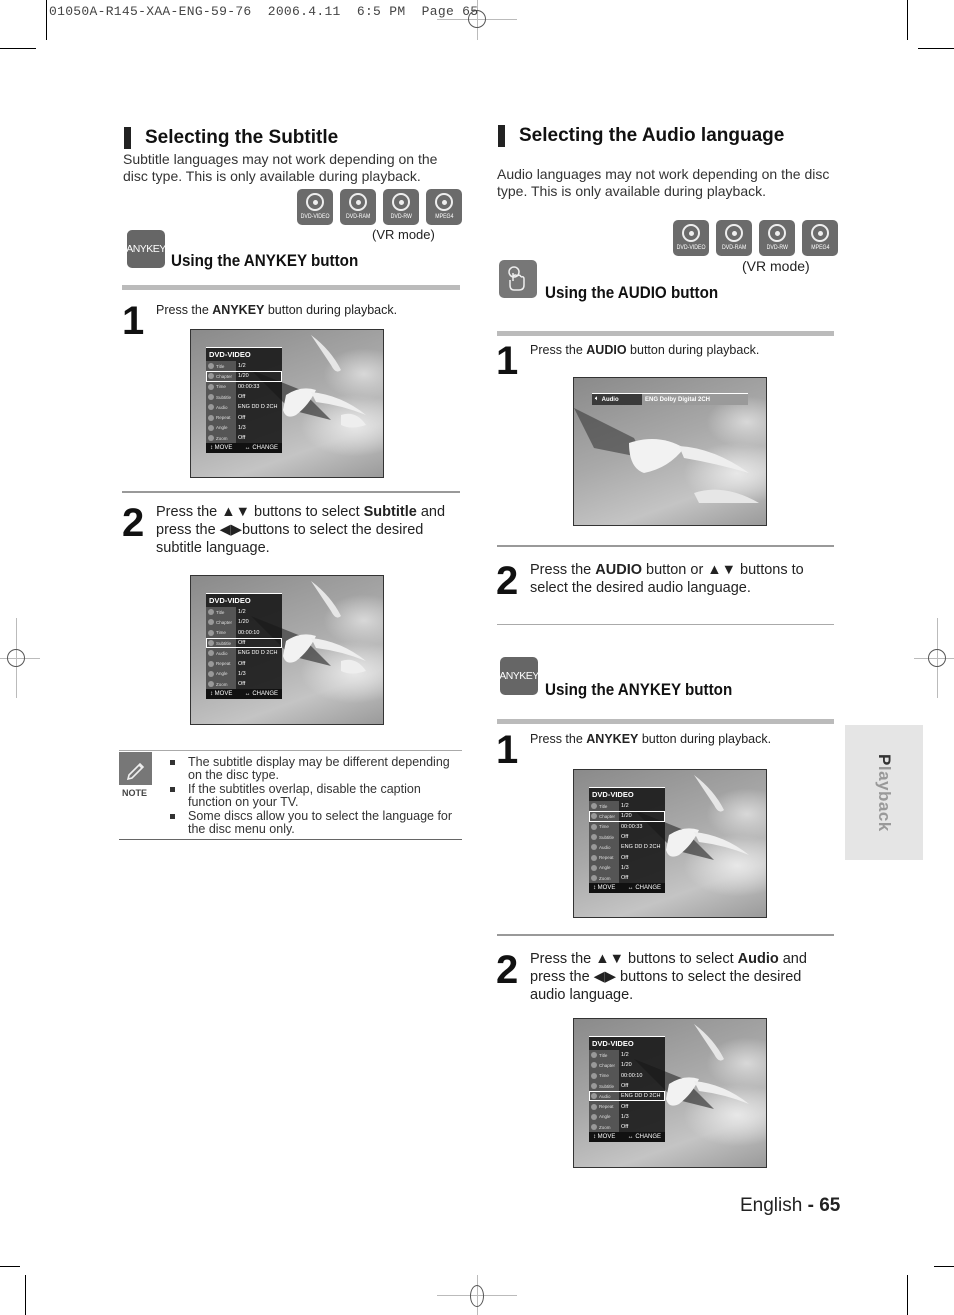 Image resolution: width=954 pixels, height=1315 pixels. I want to click on section-title-text: Selecting the Audio language, so click(652, 135).